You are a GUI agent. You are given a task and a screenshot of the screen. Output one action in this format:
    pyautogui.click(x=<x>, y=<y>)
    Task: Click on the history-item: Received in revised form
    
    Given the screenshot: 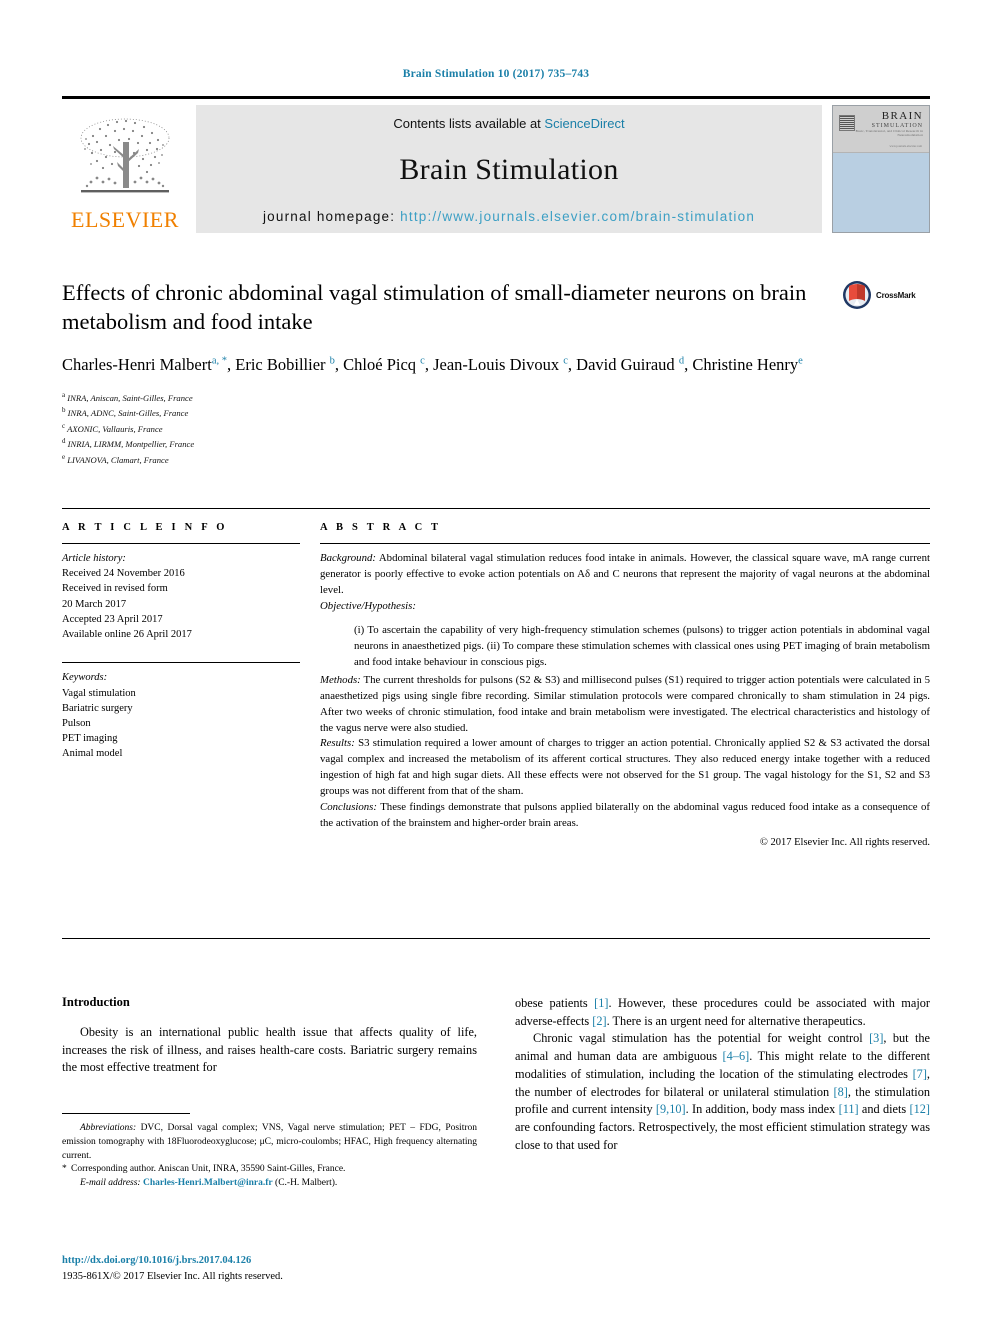 What is the action you would take?
    pyautogui.click(x=115, y=589)
    